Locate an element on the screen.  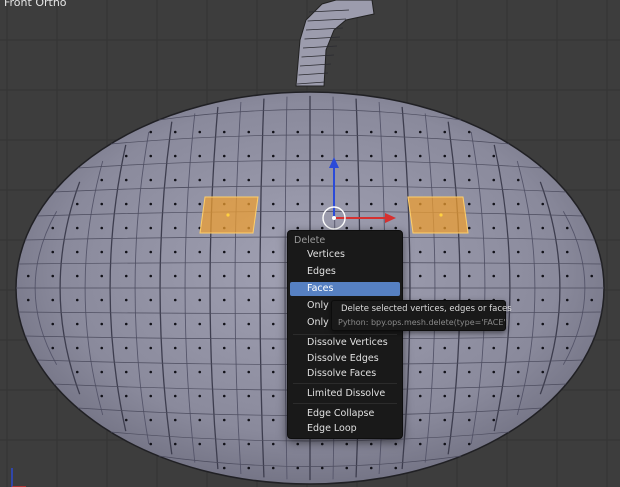
menu-item-dissolve-faces: Dissolve Faces is located at coordinates (345, 374).